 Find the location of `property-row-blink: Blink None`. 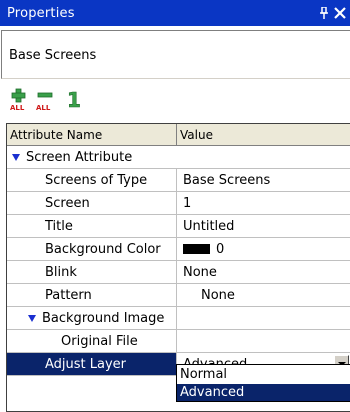

property-row-blink: Blink None is located at coordinates (178, 272).